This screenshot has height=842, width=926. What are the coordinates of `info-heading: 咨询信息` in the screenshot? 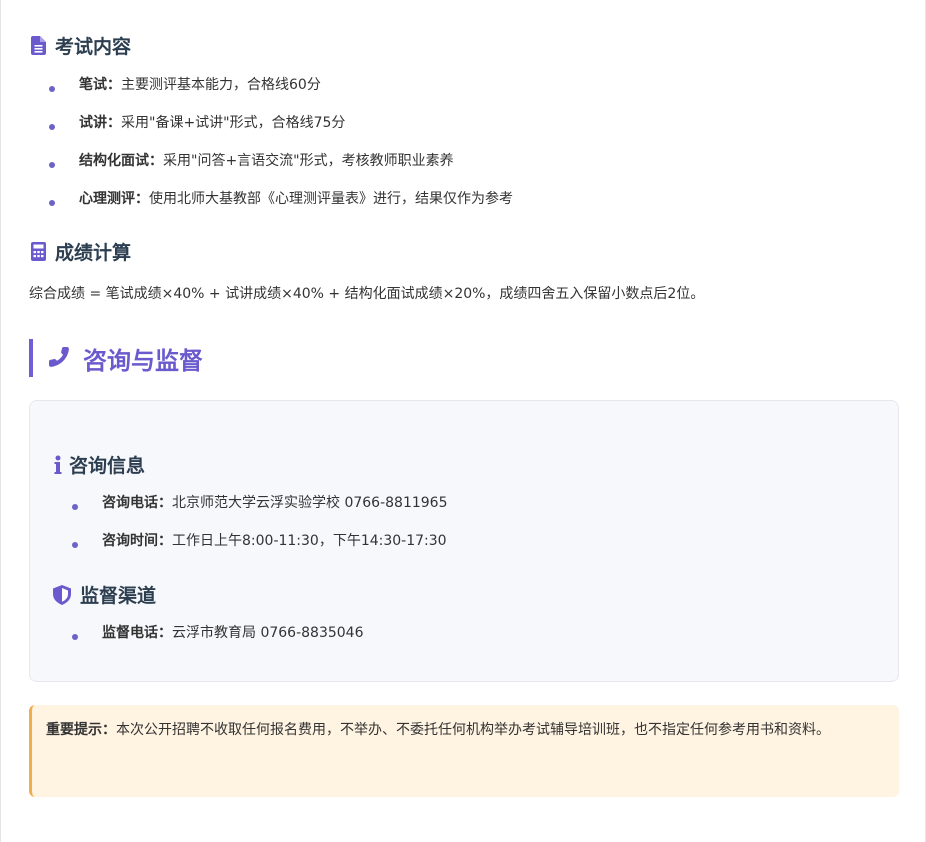 It's located at (98, 464).